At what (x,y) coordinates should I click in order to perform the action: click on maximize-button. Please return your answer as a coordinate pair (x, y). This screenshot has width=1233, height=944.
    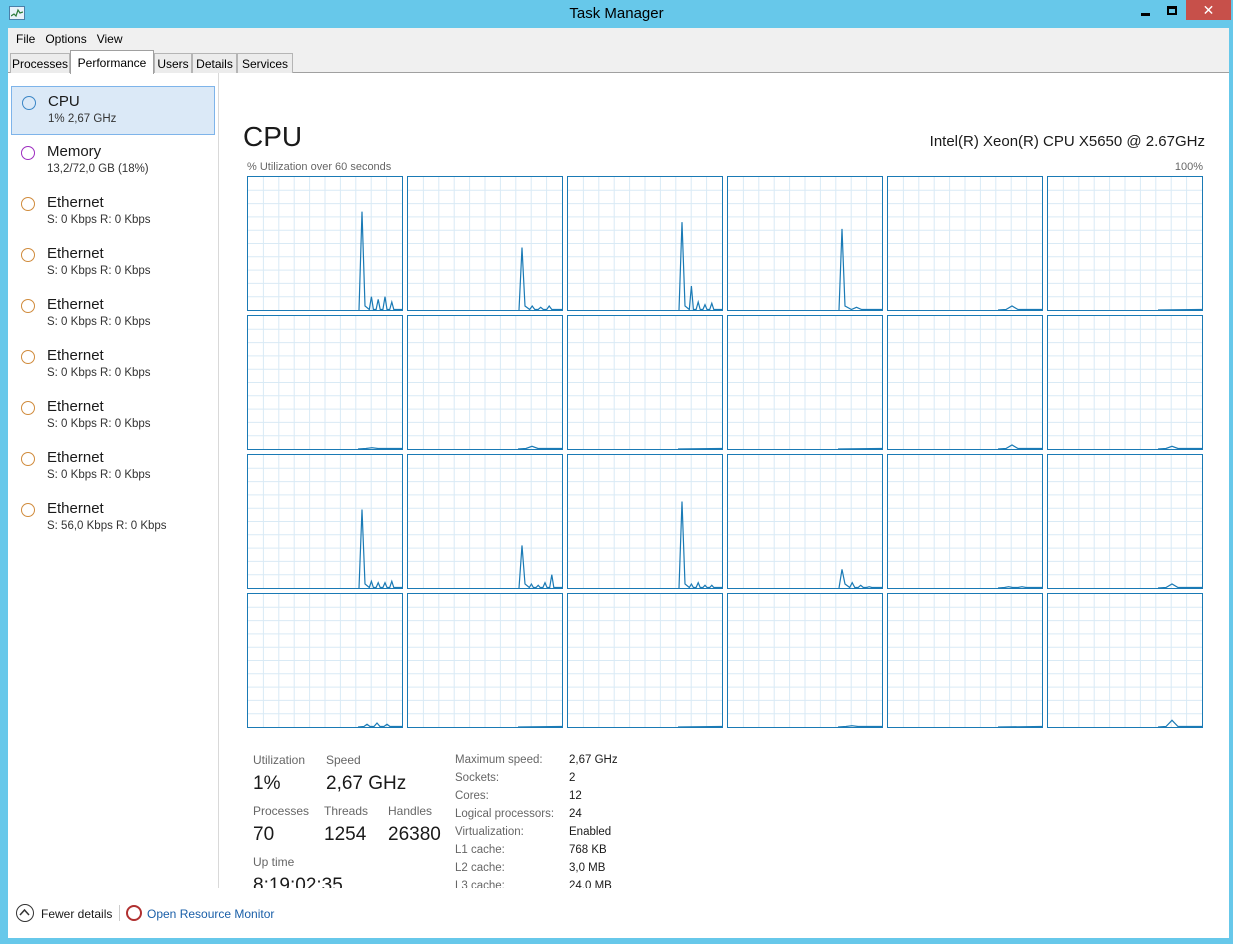
    Looking at the image, I should click on (1172, 10).